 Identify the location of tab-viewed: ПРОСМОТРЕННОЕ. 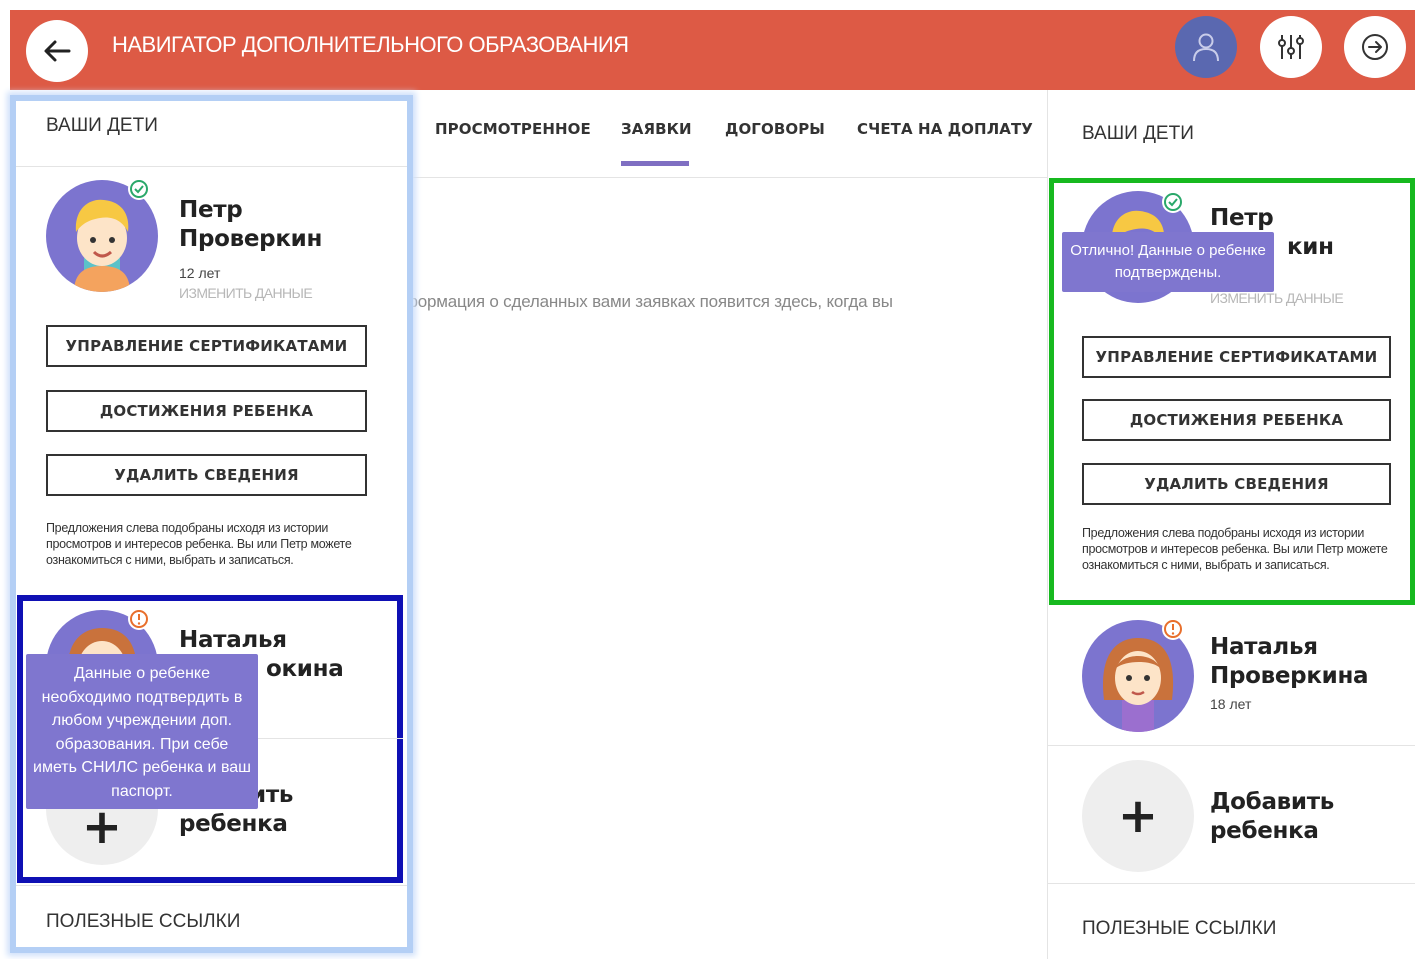
(513, 129).